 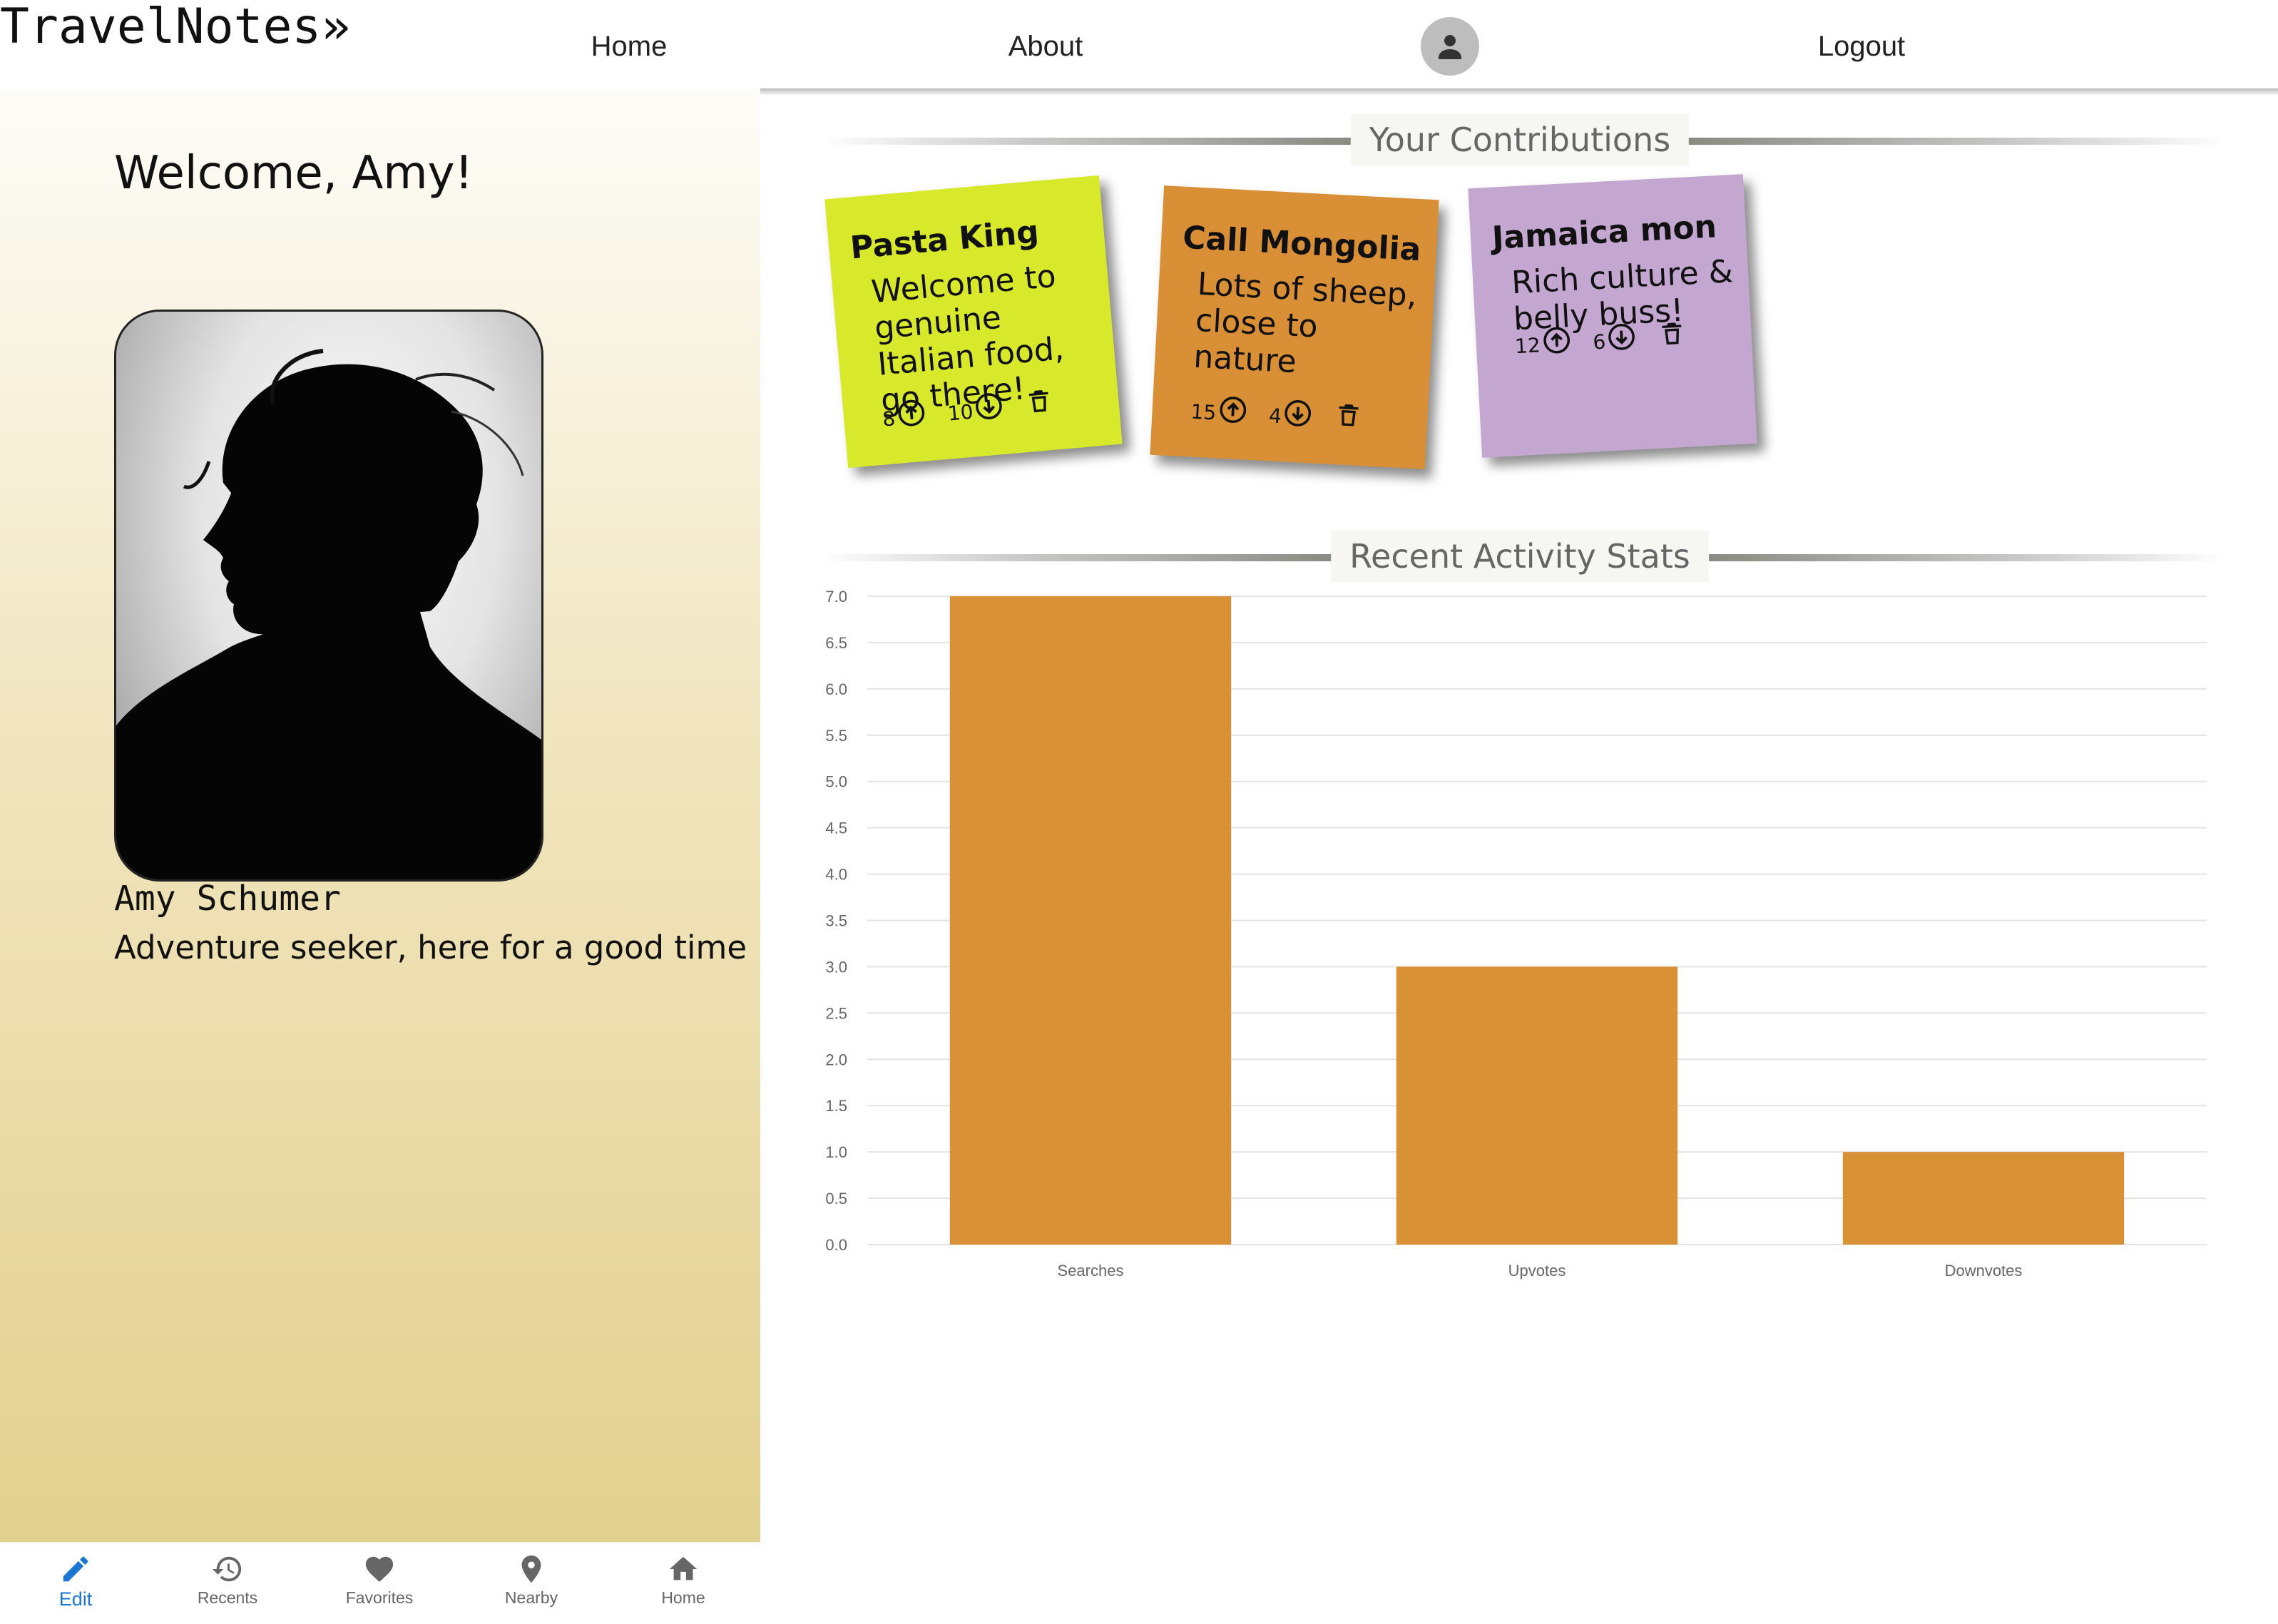 I want to click on upvote-count: 12, so click(x=1527, y=346).